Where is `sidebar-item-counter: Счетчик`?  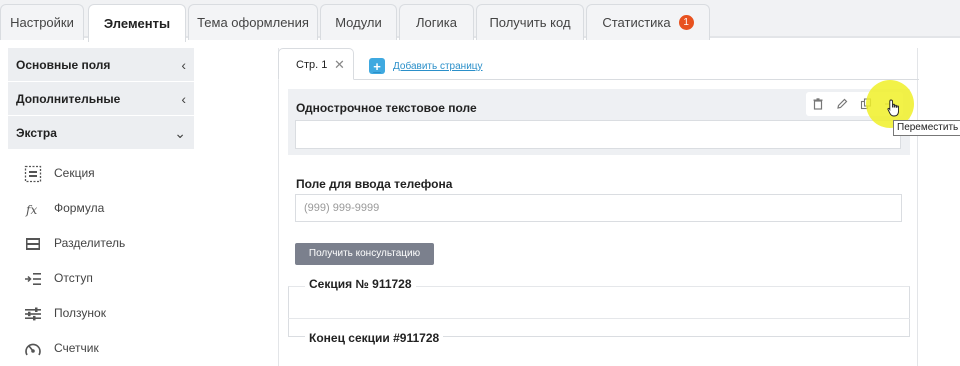 sidebar-item-counter: Счетчик is located at coordinates (101, 348).